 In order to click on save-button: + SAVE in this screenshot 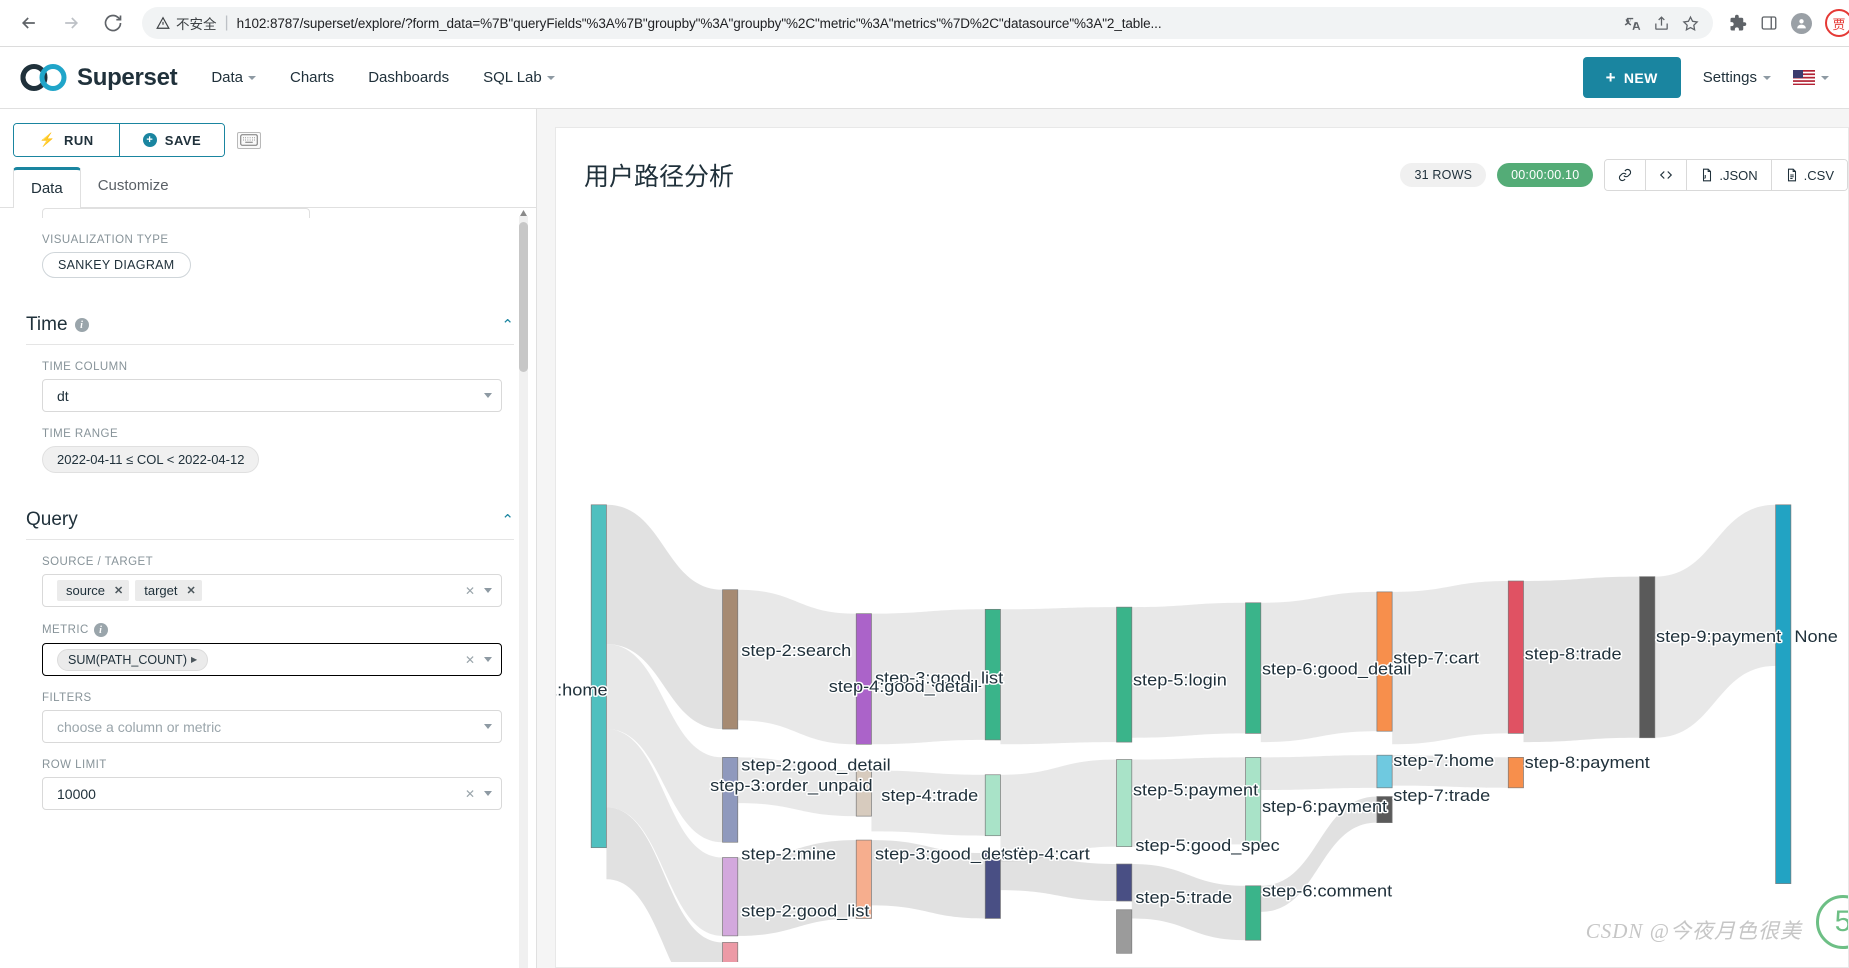, I will do `click(171, 140)`.